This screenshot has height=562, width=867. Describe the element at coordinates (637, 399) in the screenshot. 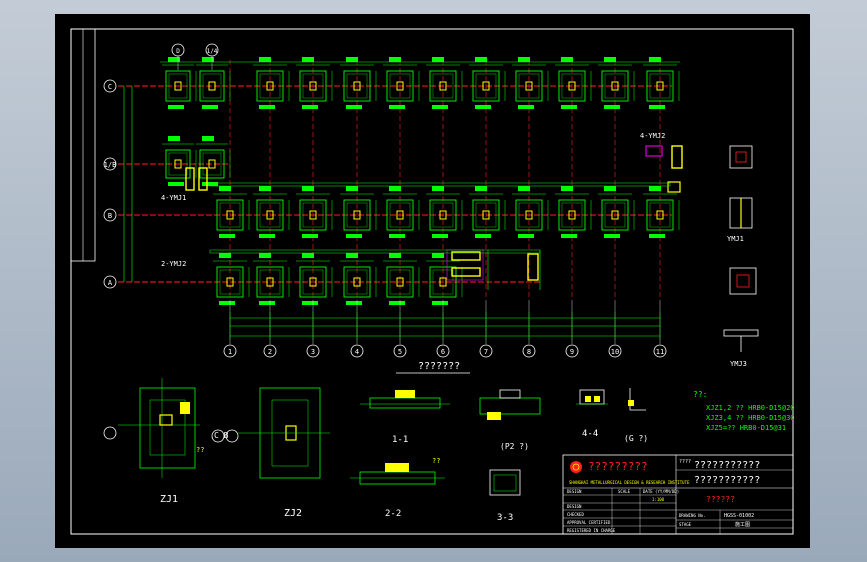

I see `section-g-shape` at that location.